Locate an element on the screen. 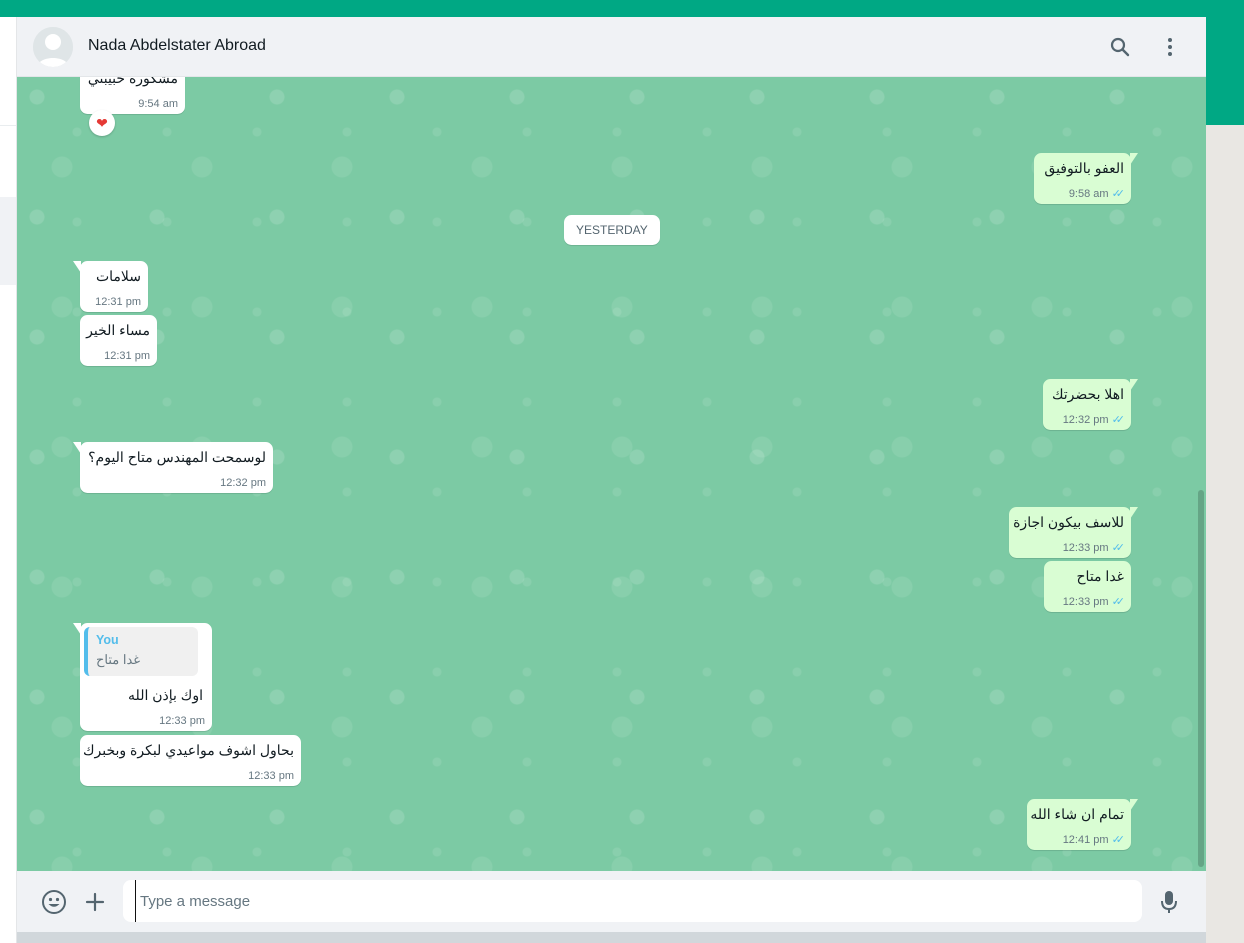 This screenshot has width=1244, height=943. composer-bar is located at coordinates (611, 901).